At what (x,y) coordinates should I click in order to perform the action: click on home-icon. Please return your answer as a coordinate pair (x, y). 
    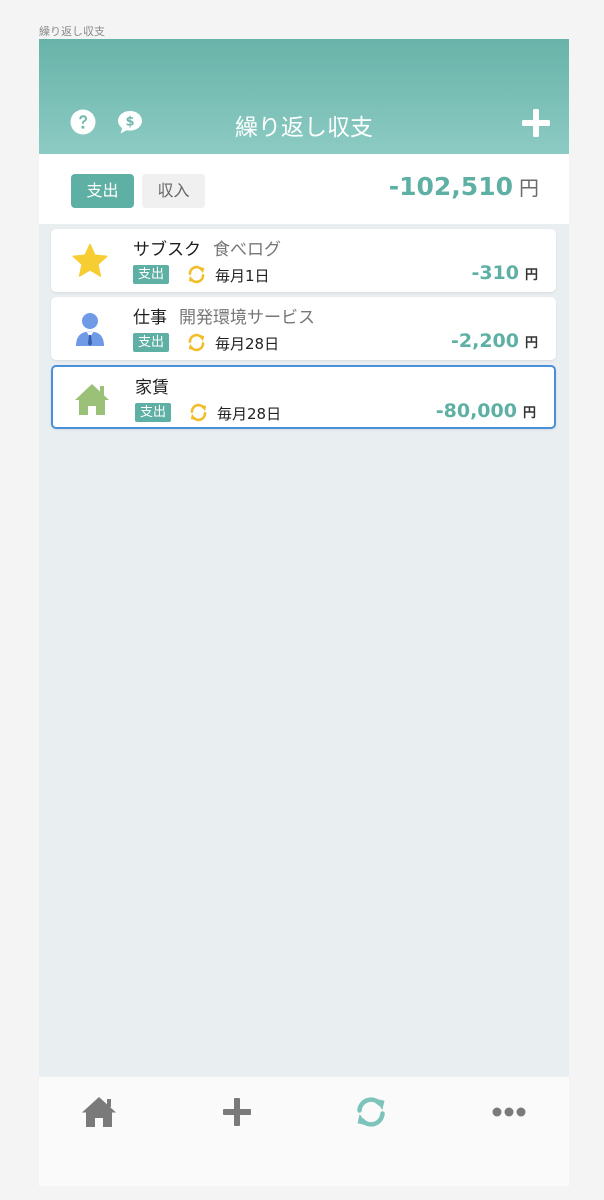
    Looking at the image, I should click on (99, 1112).